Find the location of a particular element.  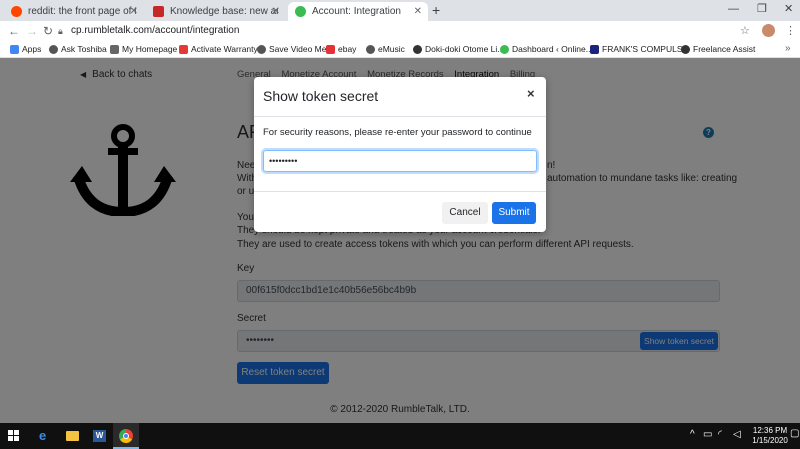

folder-icon is located at coordinates (72, 436).